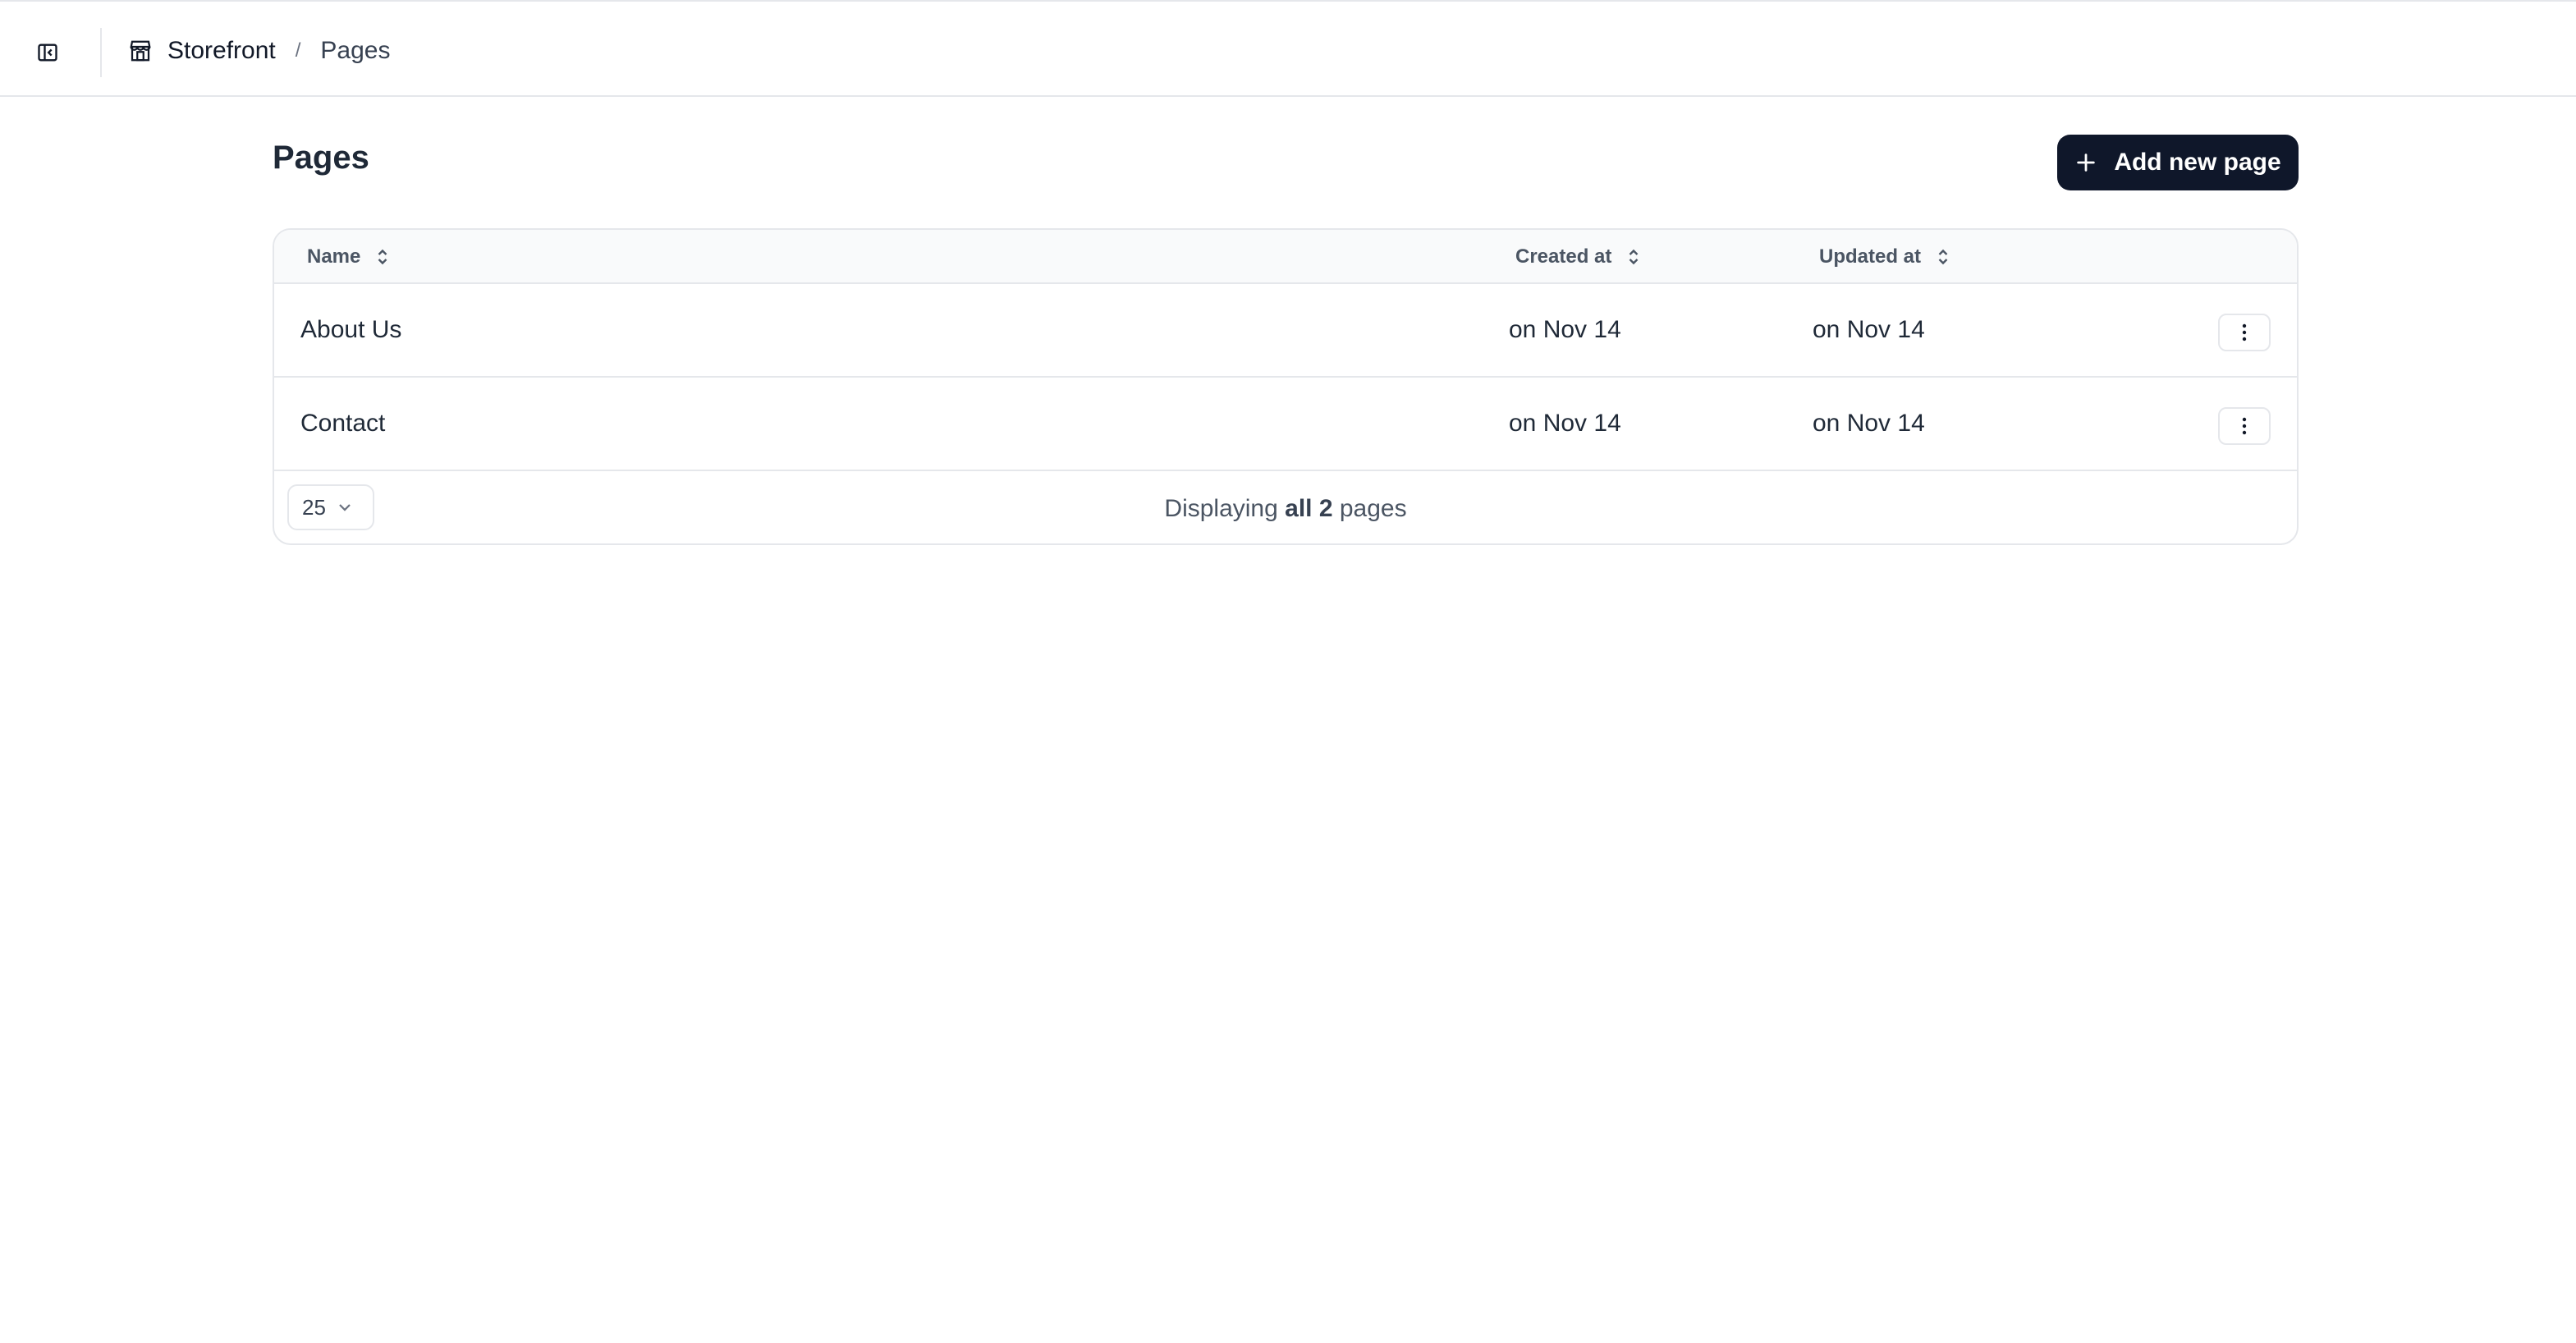 This screenshot has width=2576, height=1343. I want to click on cell-name: Contact, so click(343, 424).